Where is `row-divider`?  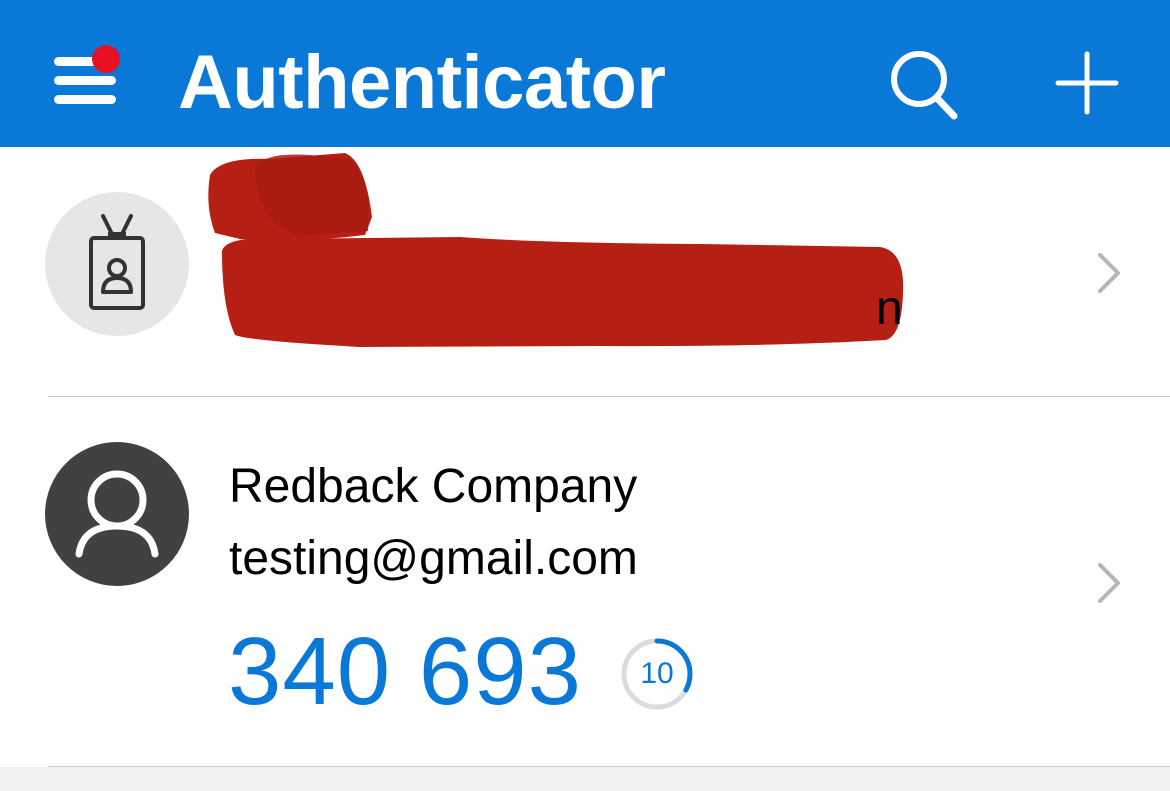 row-divider is located at coordinates (609, 766).